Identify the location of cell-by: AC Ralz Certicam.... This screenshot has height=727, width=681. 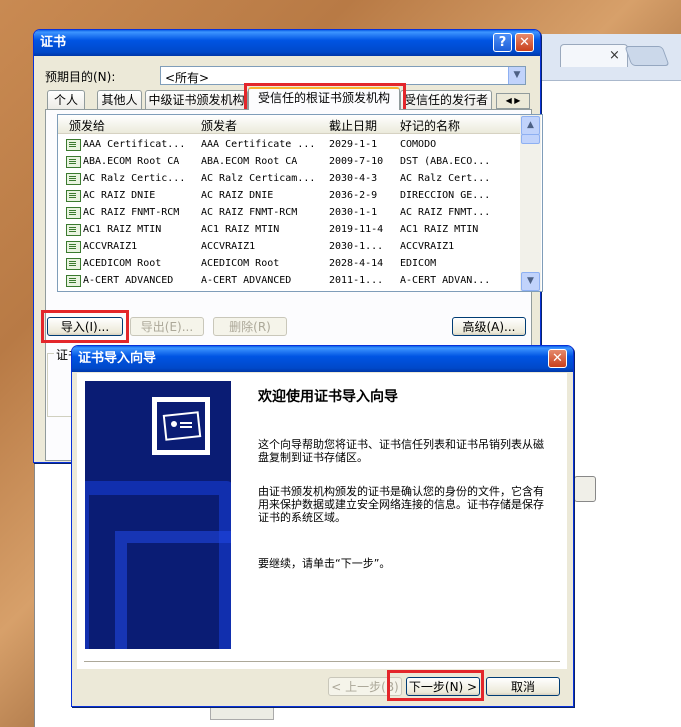
(258, 178).